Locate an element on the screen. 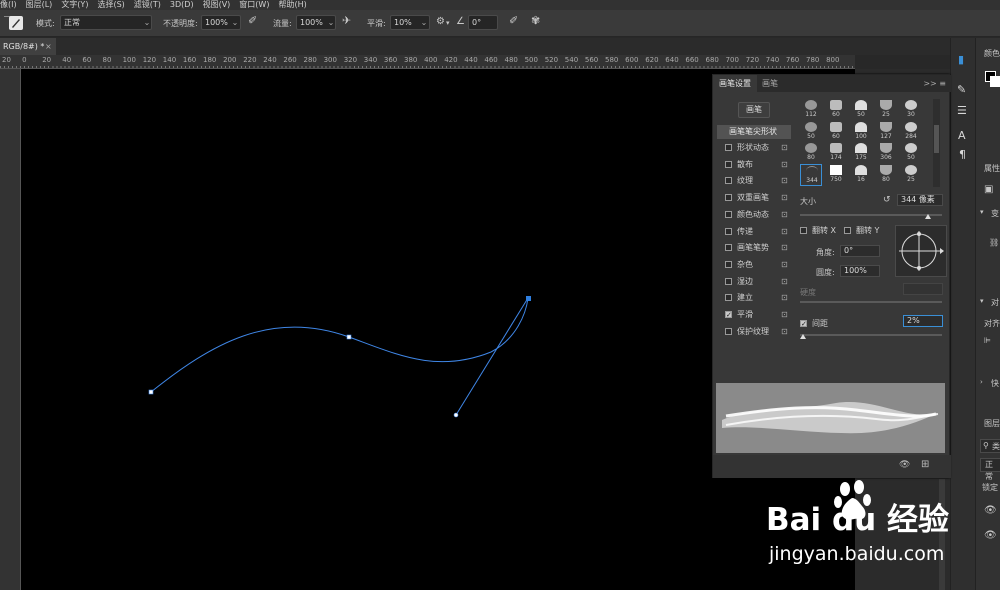 The width and height of the screenshot is (1000, 590). brush-tip-cell: 16 is located at coordinates (861, 175).